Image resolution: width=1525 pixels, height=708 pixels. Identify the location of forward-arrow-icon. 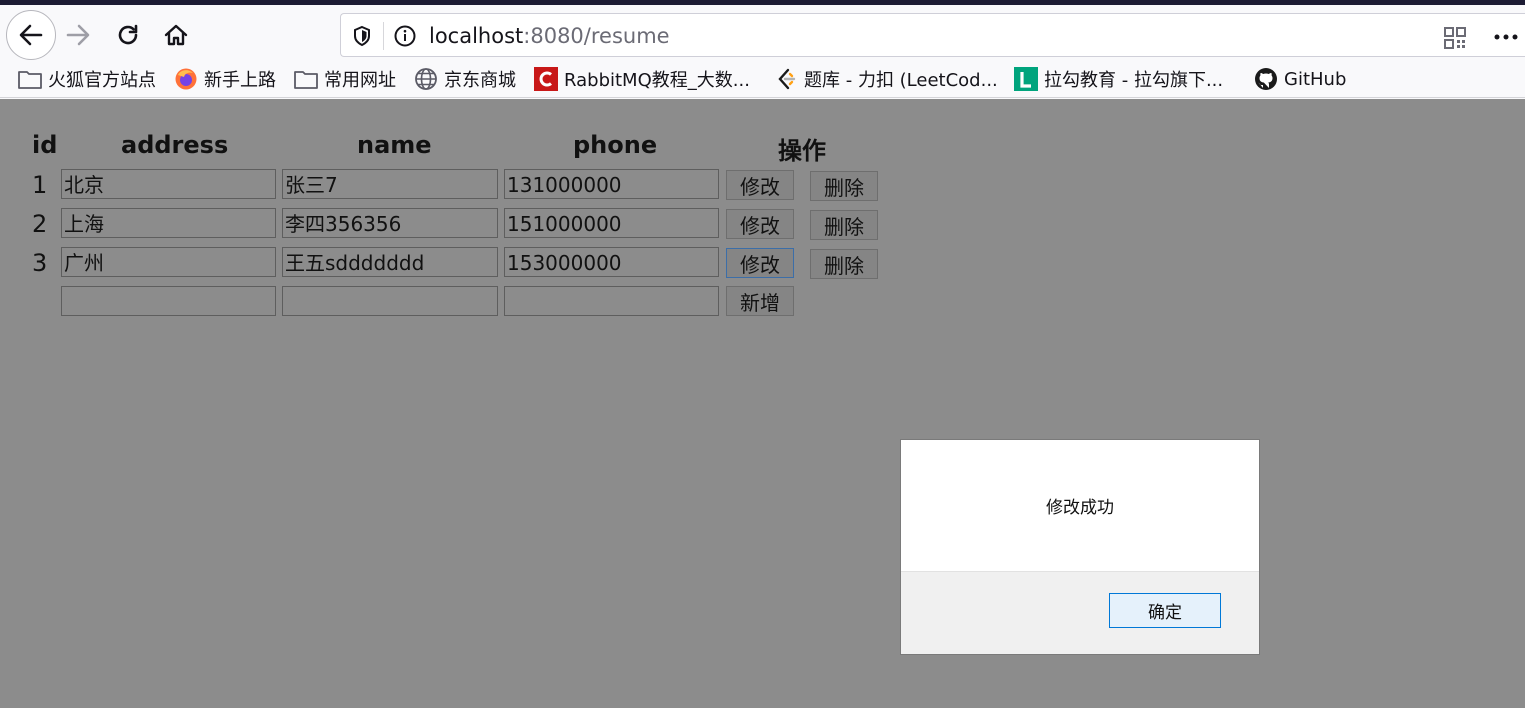
(78, 35).